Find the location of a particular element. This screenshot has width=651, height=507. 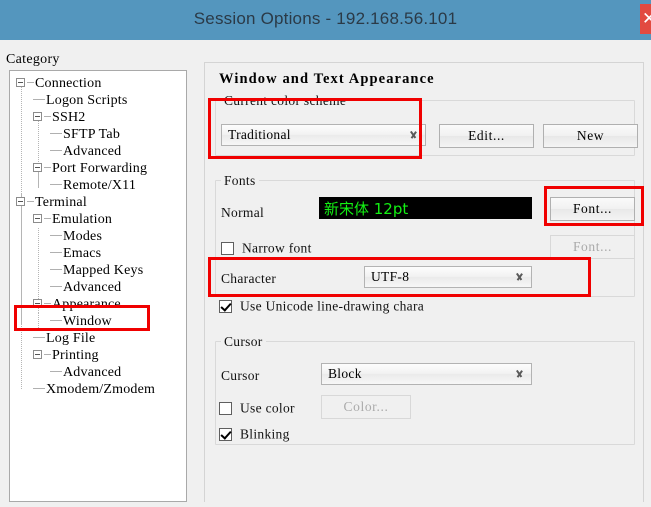

sidebar-item-label: Connection is located at coordinates (68, 83).